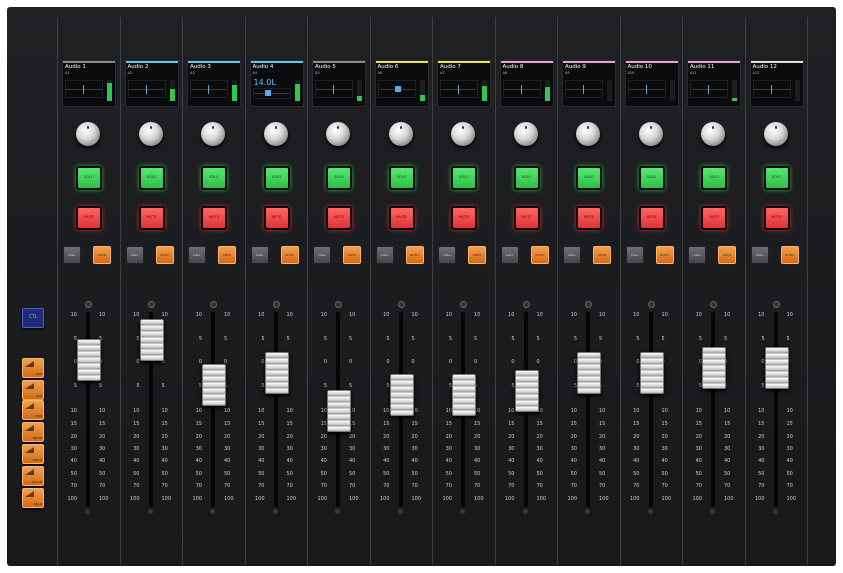 The image size is (843, 573). What do you see at coordinates (84, 89) in the screenshot?
I see `pan-meter` at bounding box center [84, 89].